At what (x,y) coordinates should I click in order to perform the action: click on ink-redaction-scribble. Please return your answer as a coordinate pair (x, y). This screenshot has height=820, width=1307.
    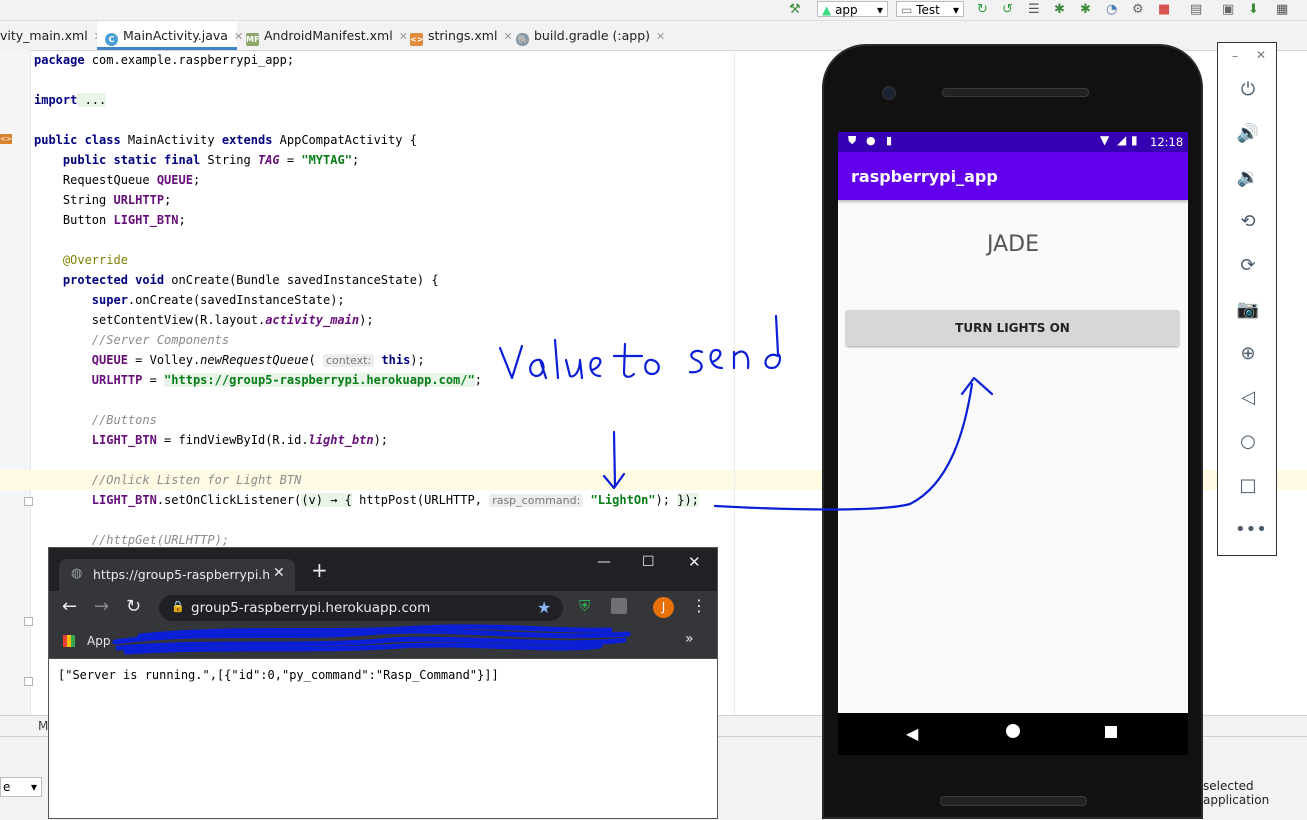
    Looking at the image, I should click on (371, 639).